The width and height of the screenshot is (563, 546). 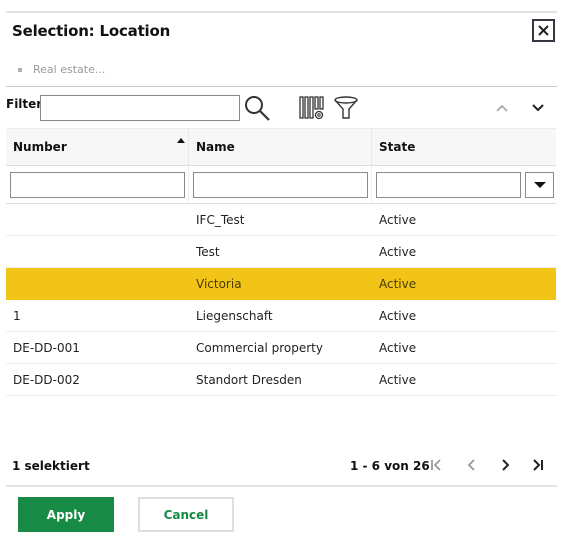 I want to click on number-filter-input, so click(x=97, y=184).